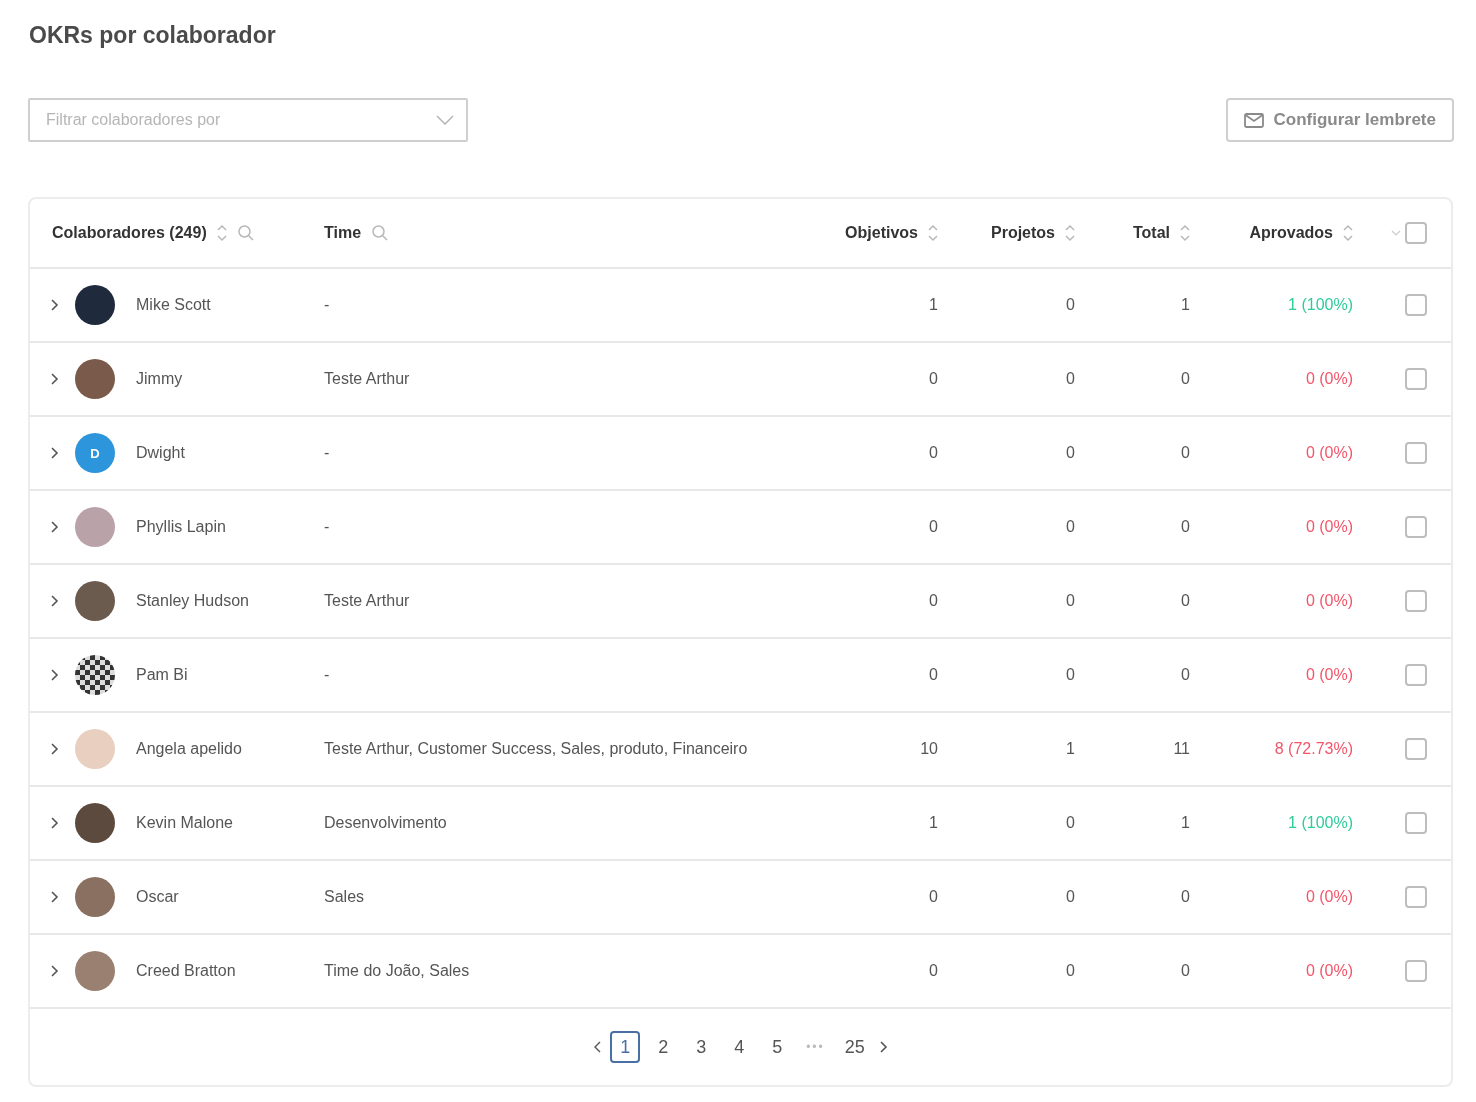  Describe the element at coordinates (701, 1047) in the screenshot. I see `page-button: 3` at that location.